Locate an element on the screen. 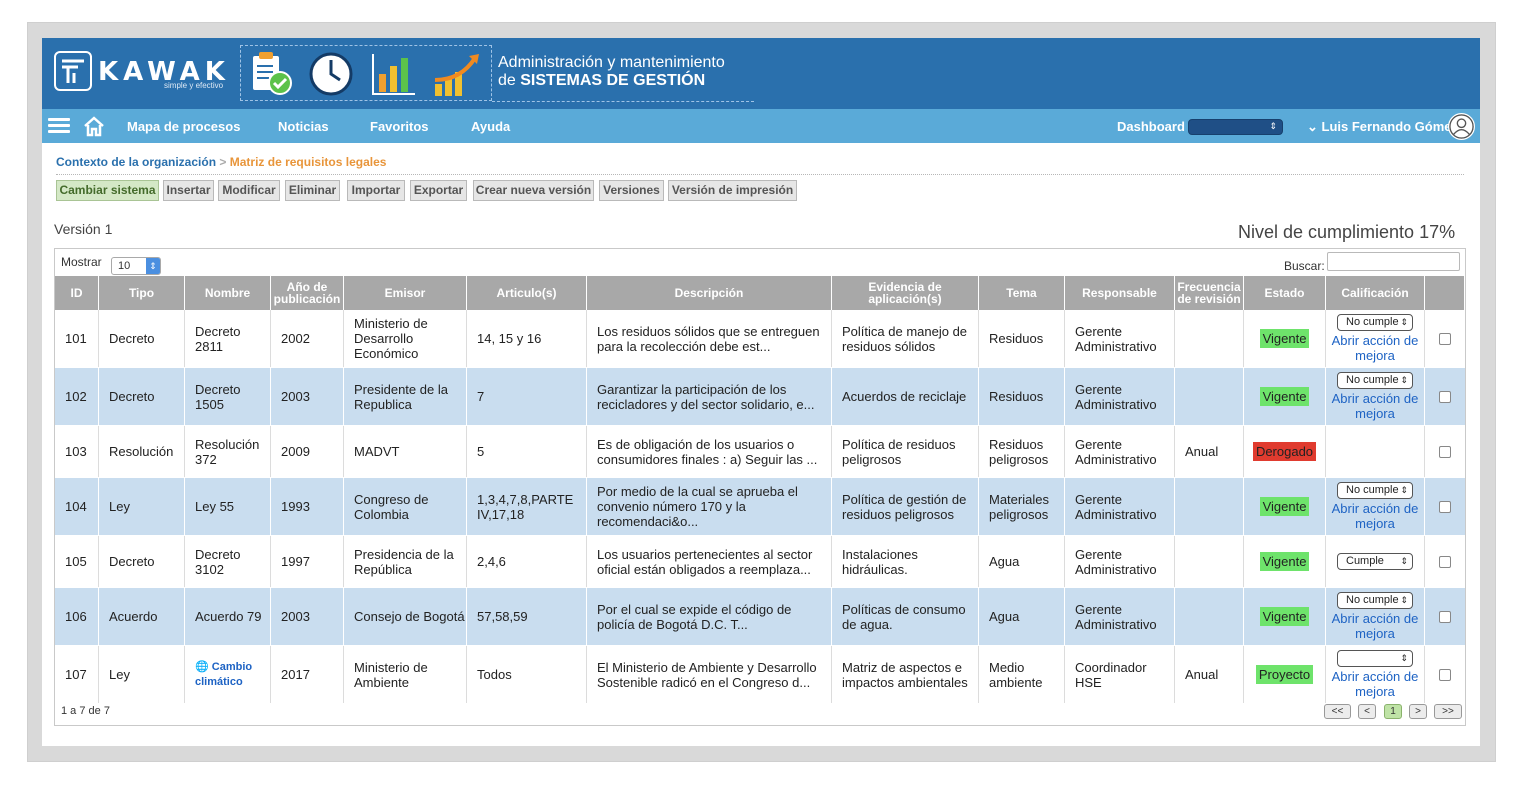 This screenshot has width=1522, height=786. importar-button: Importar is located at coordinates (376, 190).